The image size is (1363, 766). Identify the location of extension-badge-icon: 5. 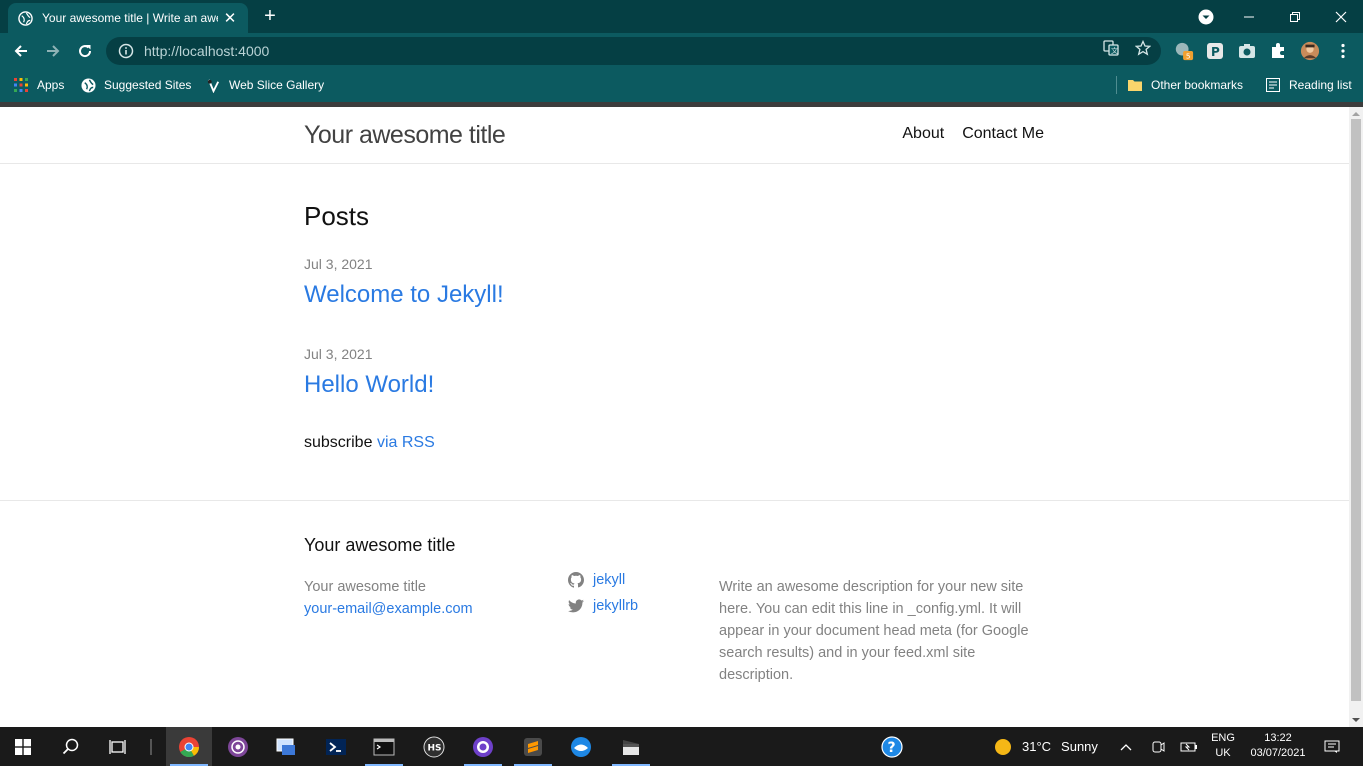
(1184, 51).